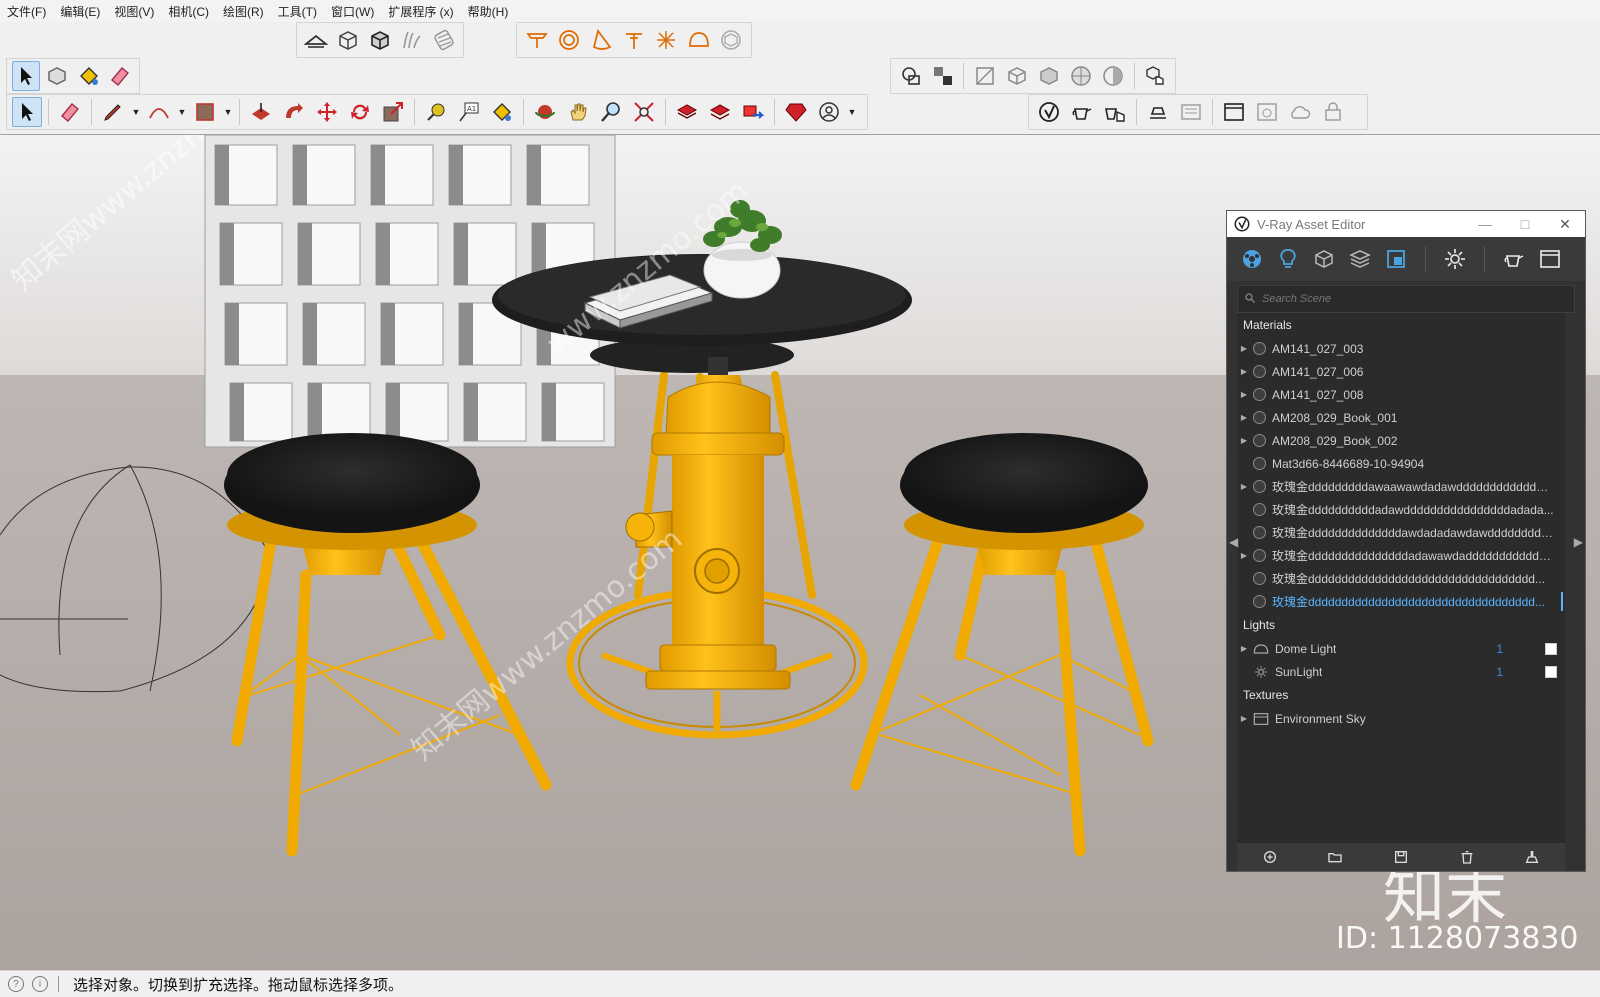 This screenshot has height=997, width=1600. I want to click on material-item: ▶ AM141_027_003, so click(1401, 348).